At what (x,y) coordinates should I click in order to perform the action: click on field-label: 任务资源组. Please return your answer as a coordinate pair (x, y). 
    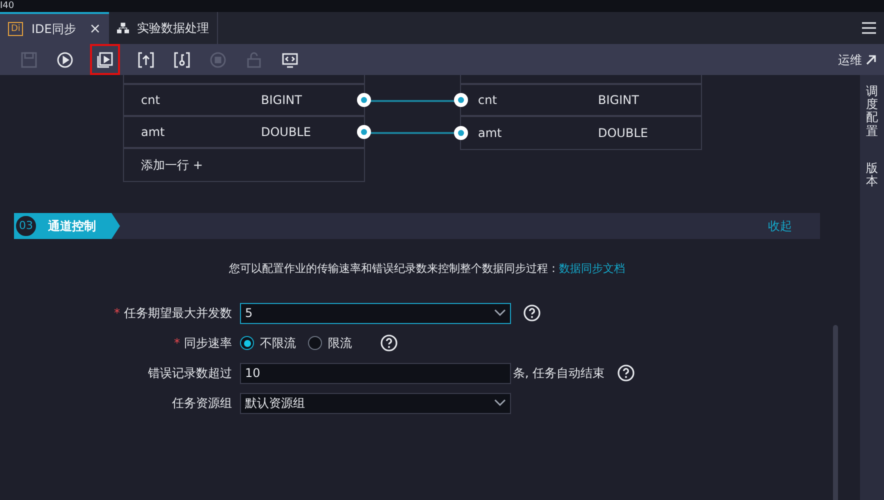
    Looking at the image, I should click on (202, 403).